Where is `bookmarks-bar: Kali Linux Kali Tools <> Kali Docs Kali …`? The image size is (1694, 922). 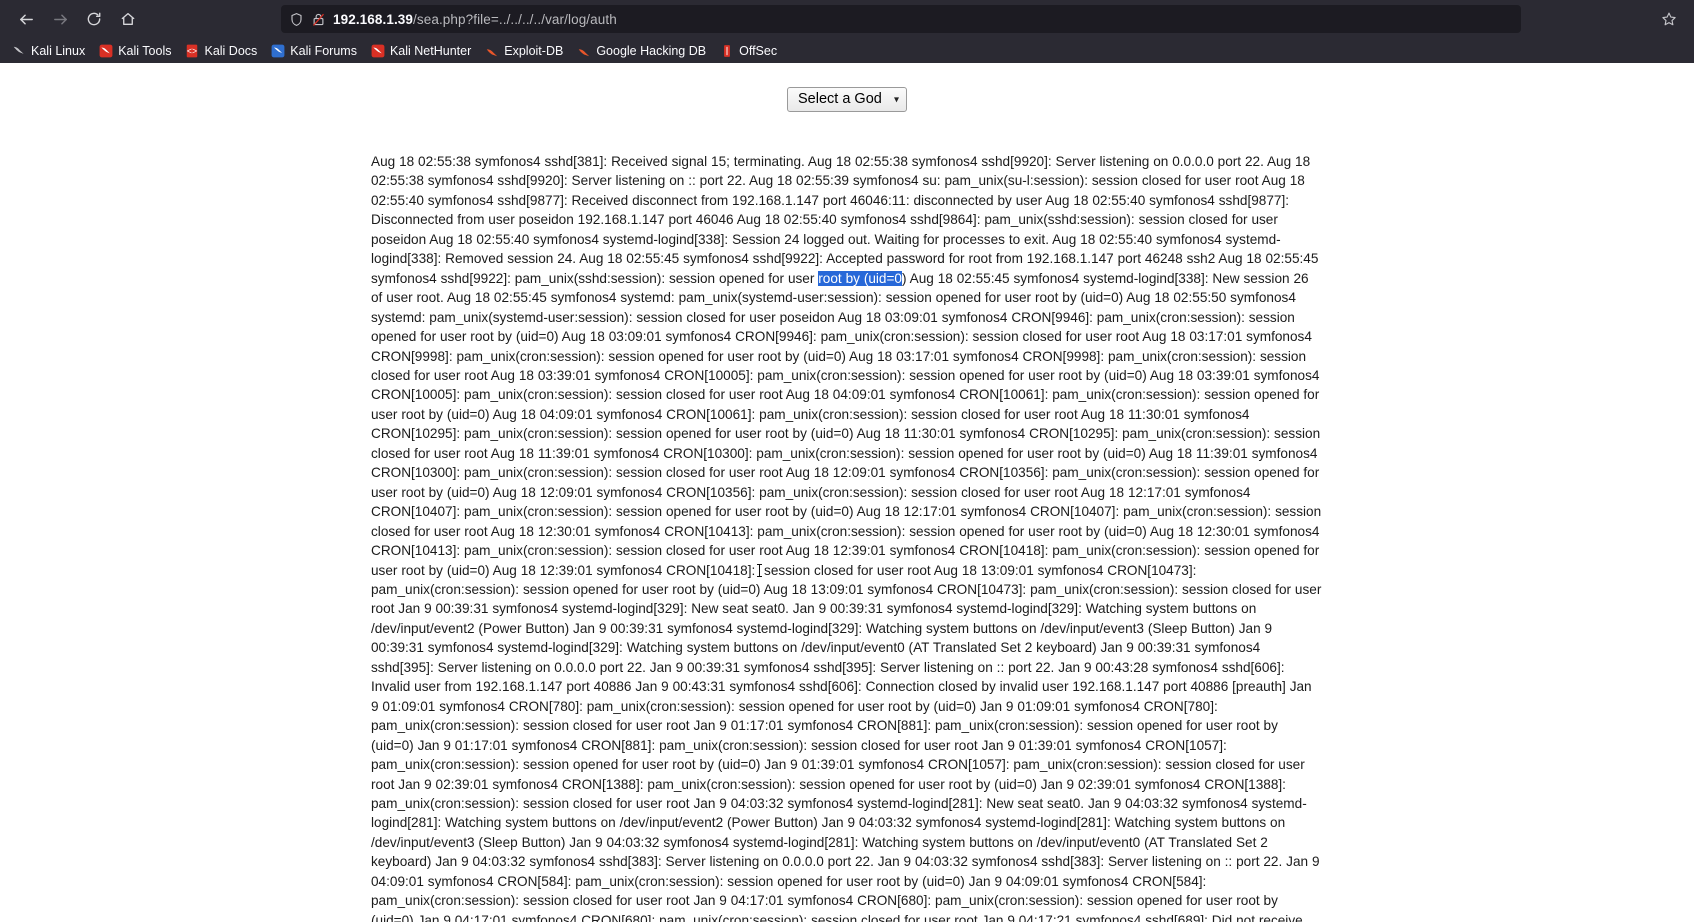
bookmarks-bar: Kali Linux Kali Tools <> Kali Docs Kali … is located at coordinates (847, 50).